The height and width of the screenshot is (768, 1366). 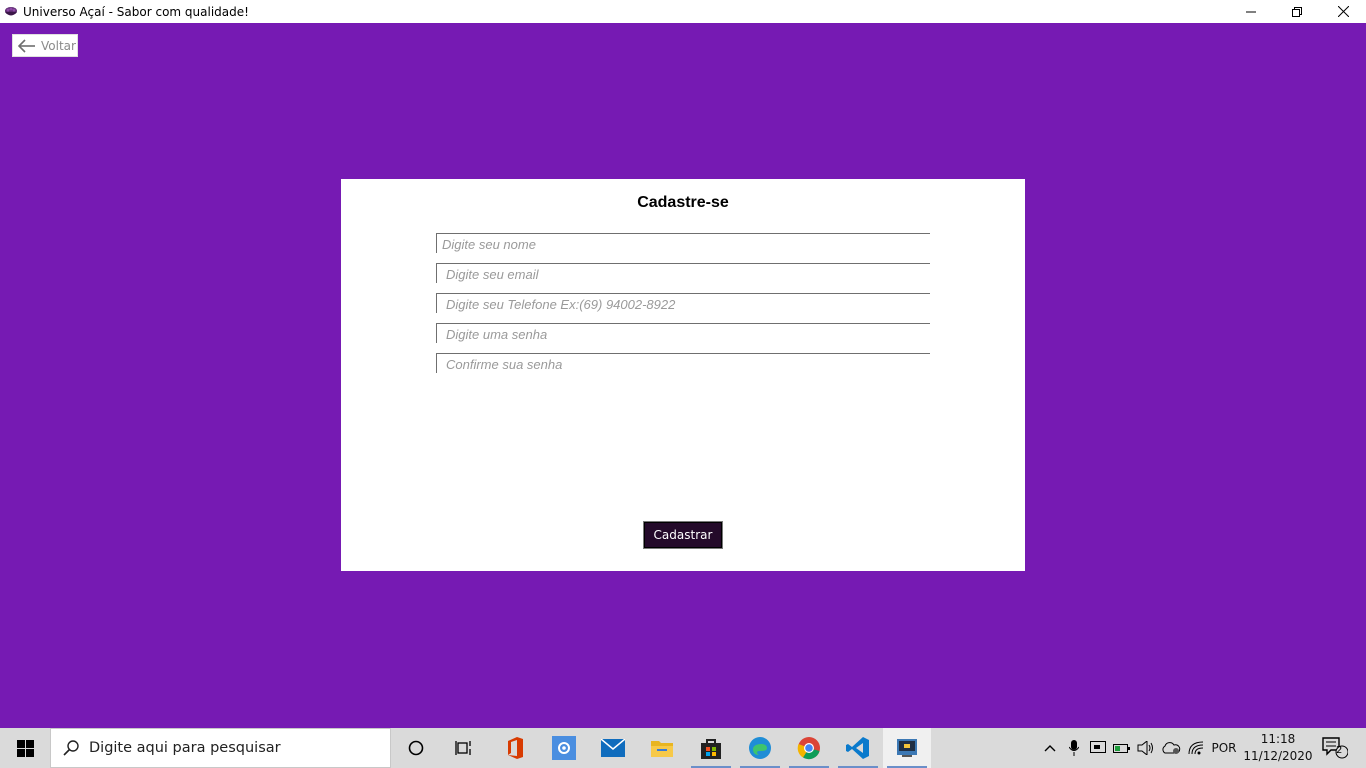 I want to click on acai-bowl-icon, so click(x=11, y=10).